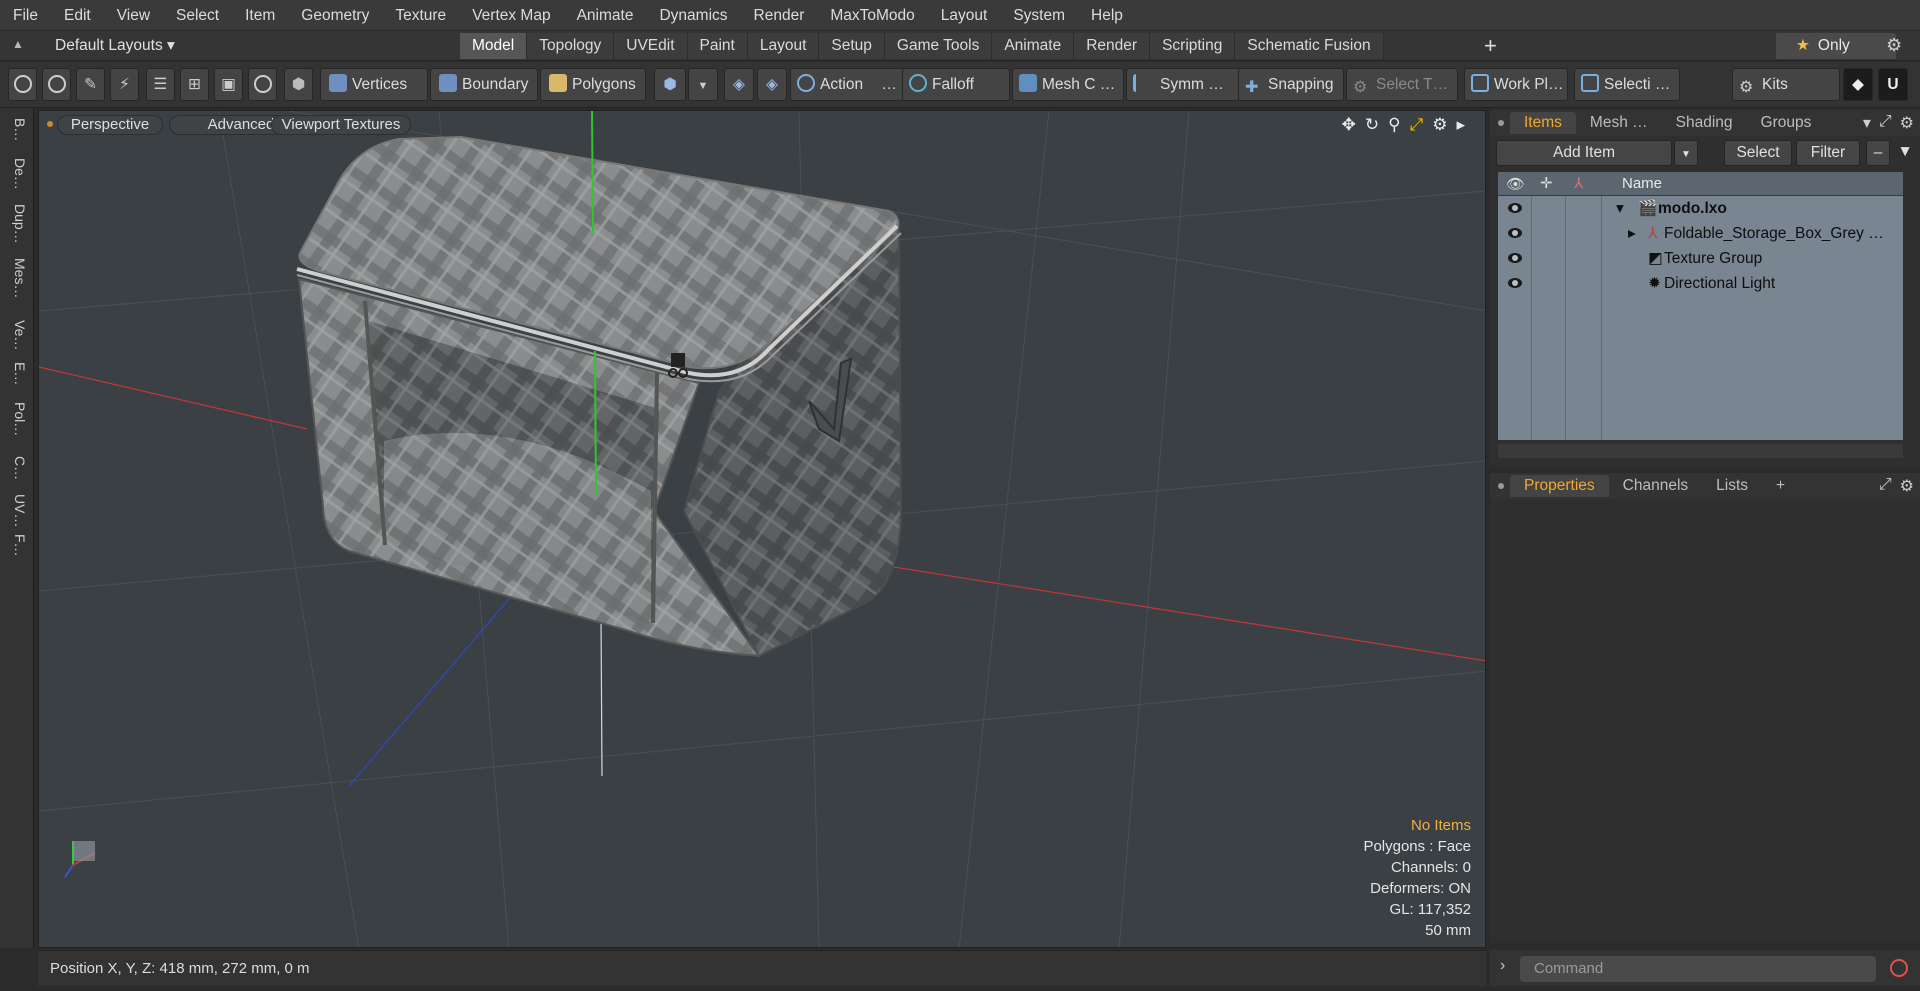  What do you see at coordinates (484, 84) in the screenshot?
I see `boundary-button: Boundary` at bounding box center [484, 84].